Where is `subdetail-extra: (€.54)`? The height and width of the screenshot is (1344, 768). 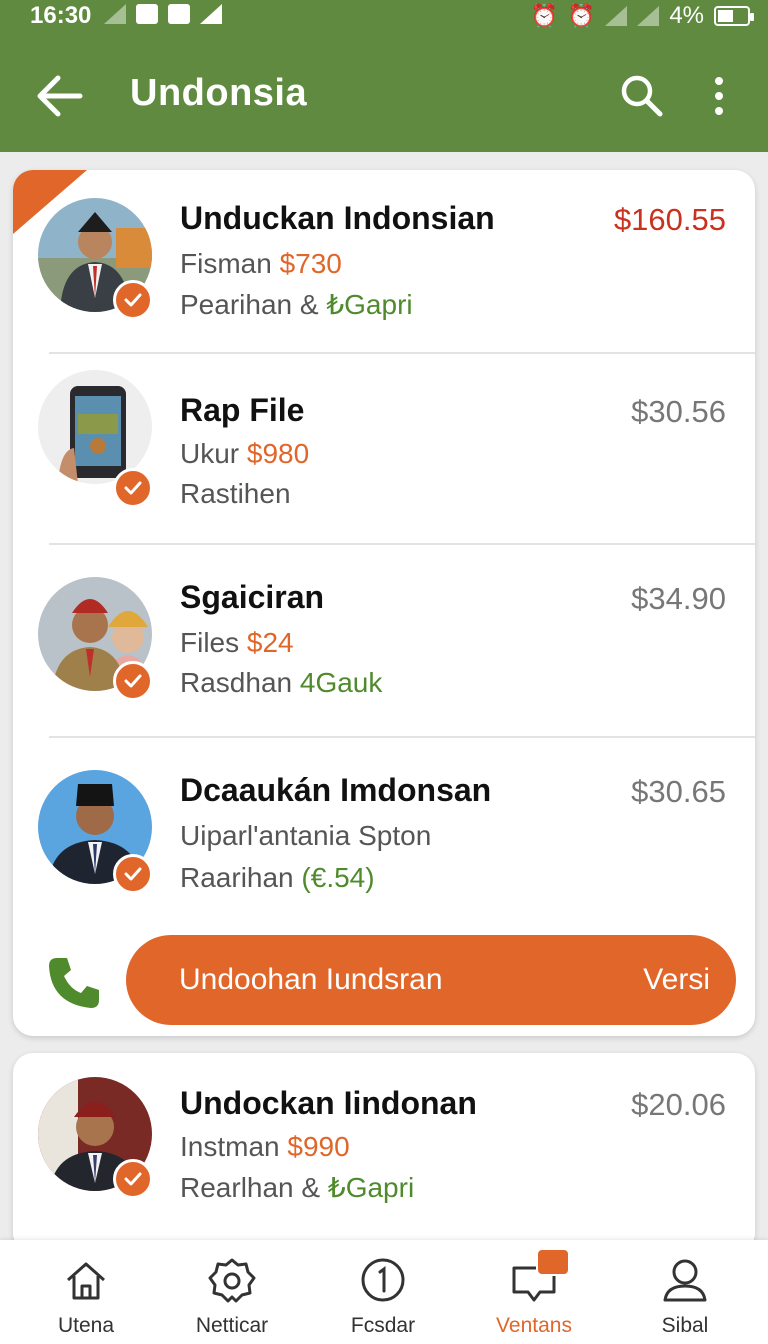
subdetail-extra: (€.54) is located at coordinates (338, 877).